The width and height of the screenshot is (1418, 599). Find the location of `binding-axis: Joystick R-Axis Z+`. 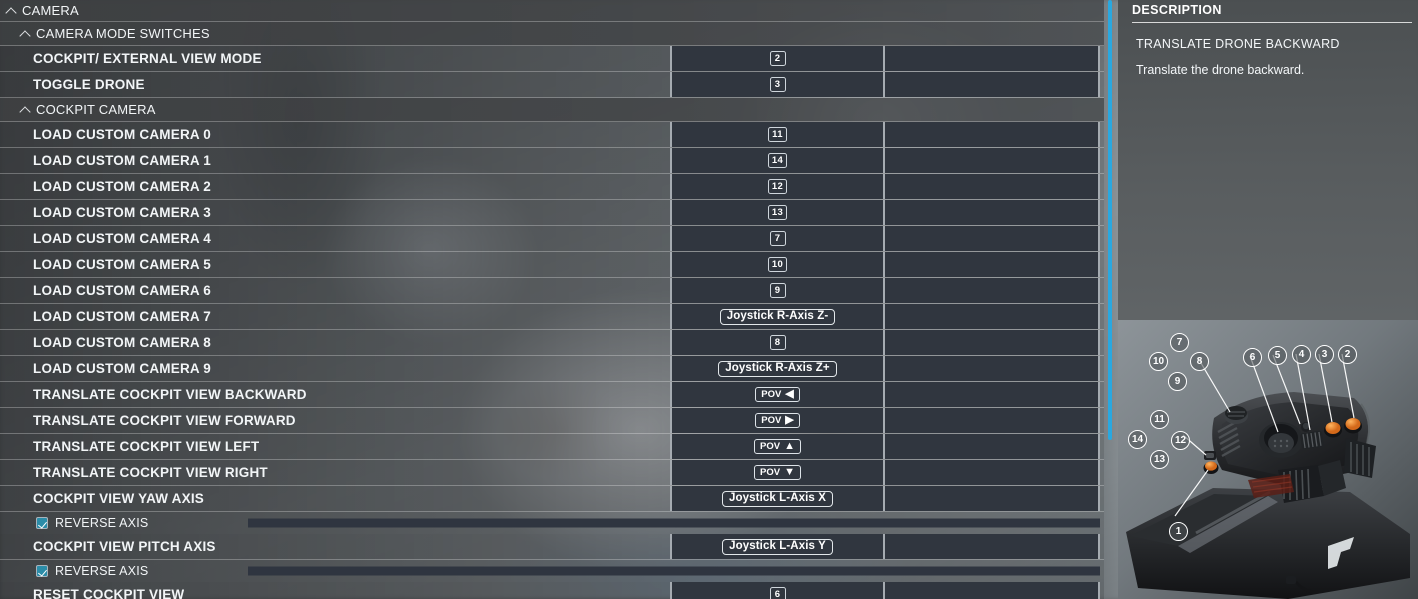

binding-axis: Joystick R-Axis Z+ is located at coordinates (777, 368).